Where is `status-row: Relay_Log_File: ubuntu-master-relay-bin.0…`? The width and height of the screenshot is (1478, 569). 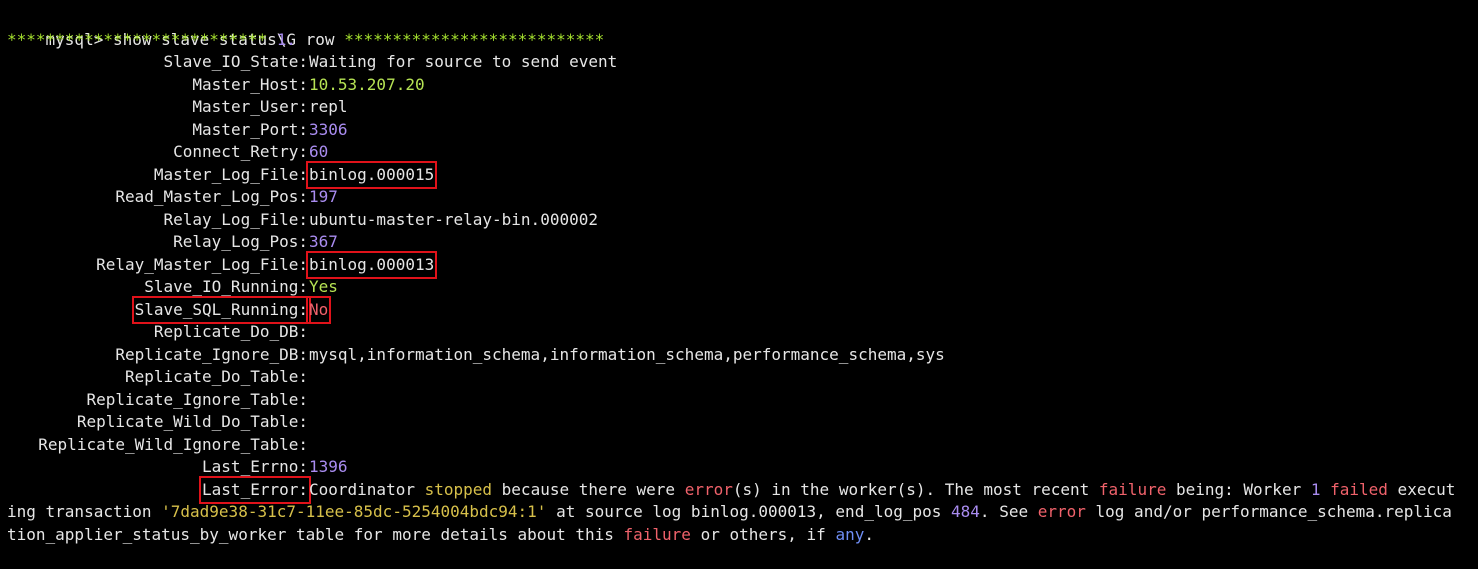
status-row: Relay_Log_File: ubuntu-master-relay-bin.0… is located at coordinates (742, 220).